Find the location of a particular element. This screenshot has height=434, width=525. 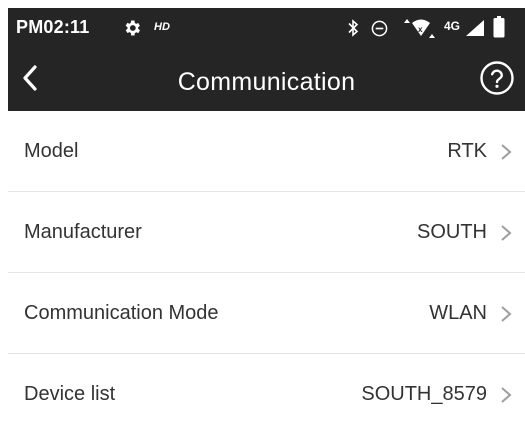

wifi-icon: x is located at coordinates (419, 28).